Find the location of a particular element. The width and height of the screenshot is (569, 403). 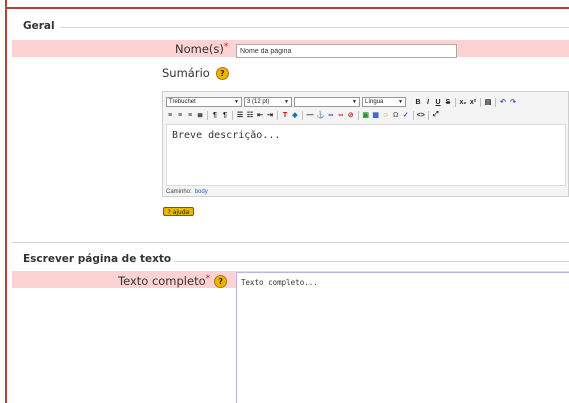

style-select: ▼ is located at coordinates (327, 102).